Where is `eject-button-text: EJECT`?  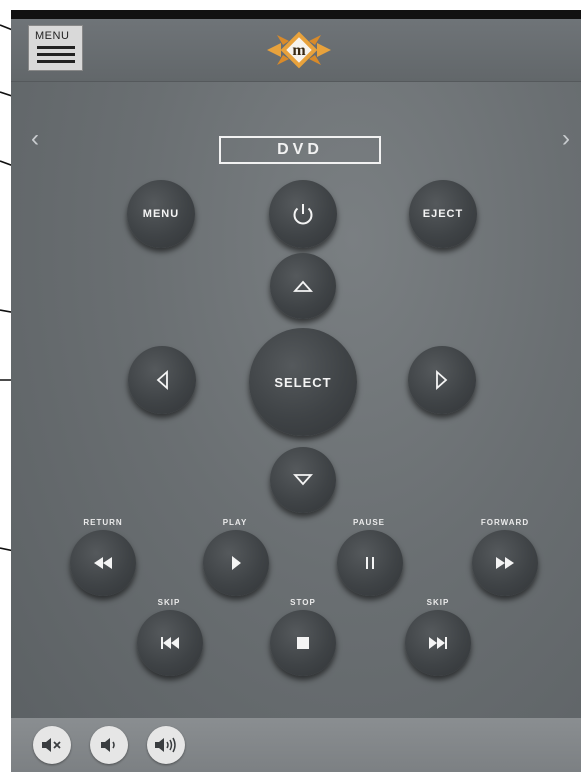 eject-button-text: EJECT is located at coordinates (443, 214).